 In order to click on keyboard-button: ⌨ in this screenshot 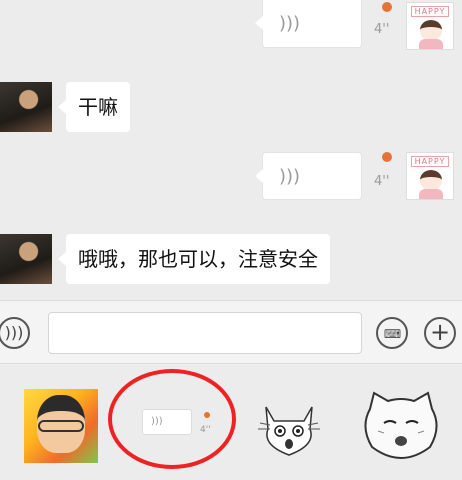, I will do `click(392, 333)`.